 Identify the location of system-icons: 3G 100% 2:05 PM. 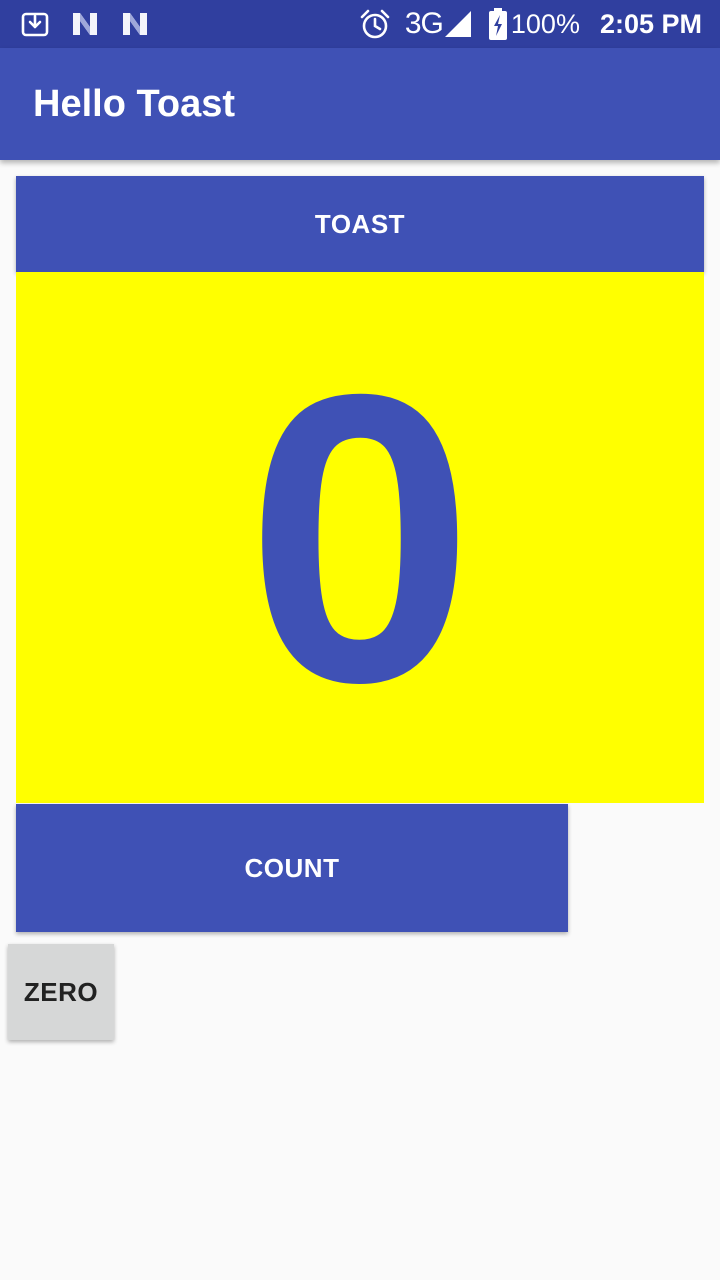
(530, 24).